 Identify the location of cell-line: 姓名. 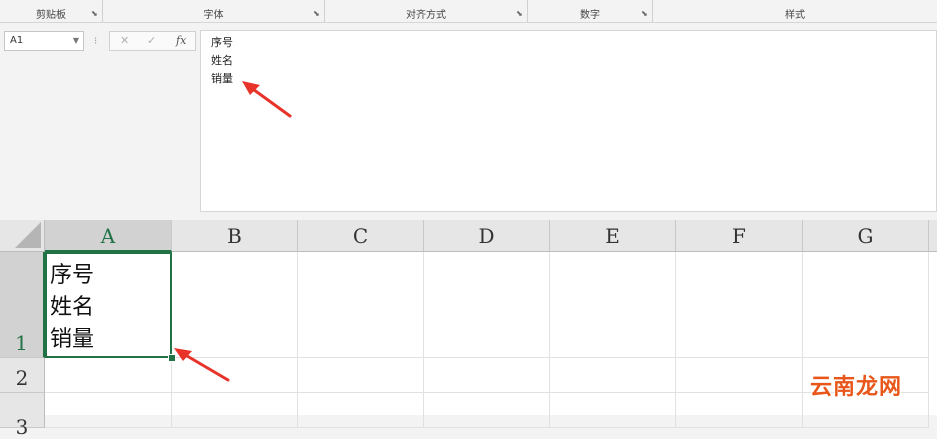
(72, 307).